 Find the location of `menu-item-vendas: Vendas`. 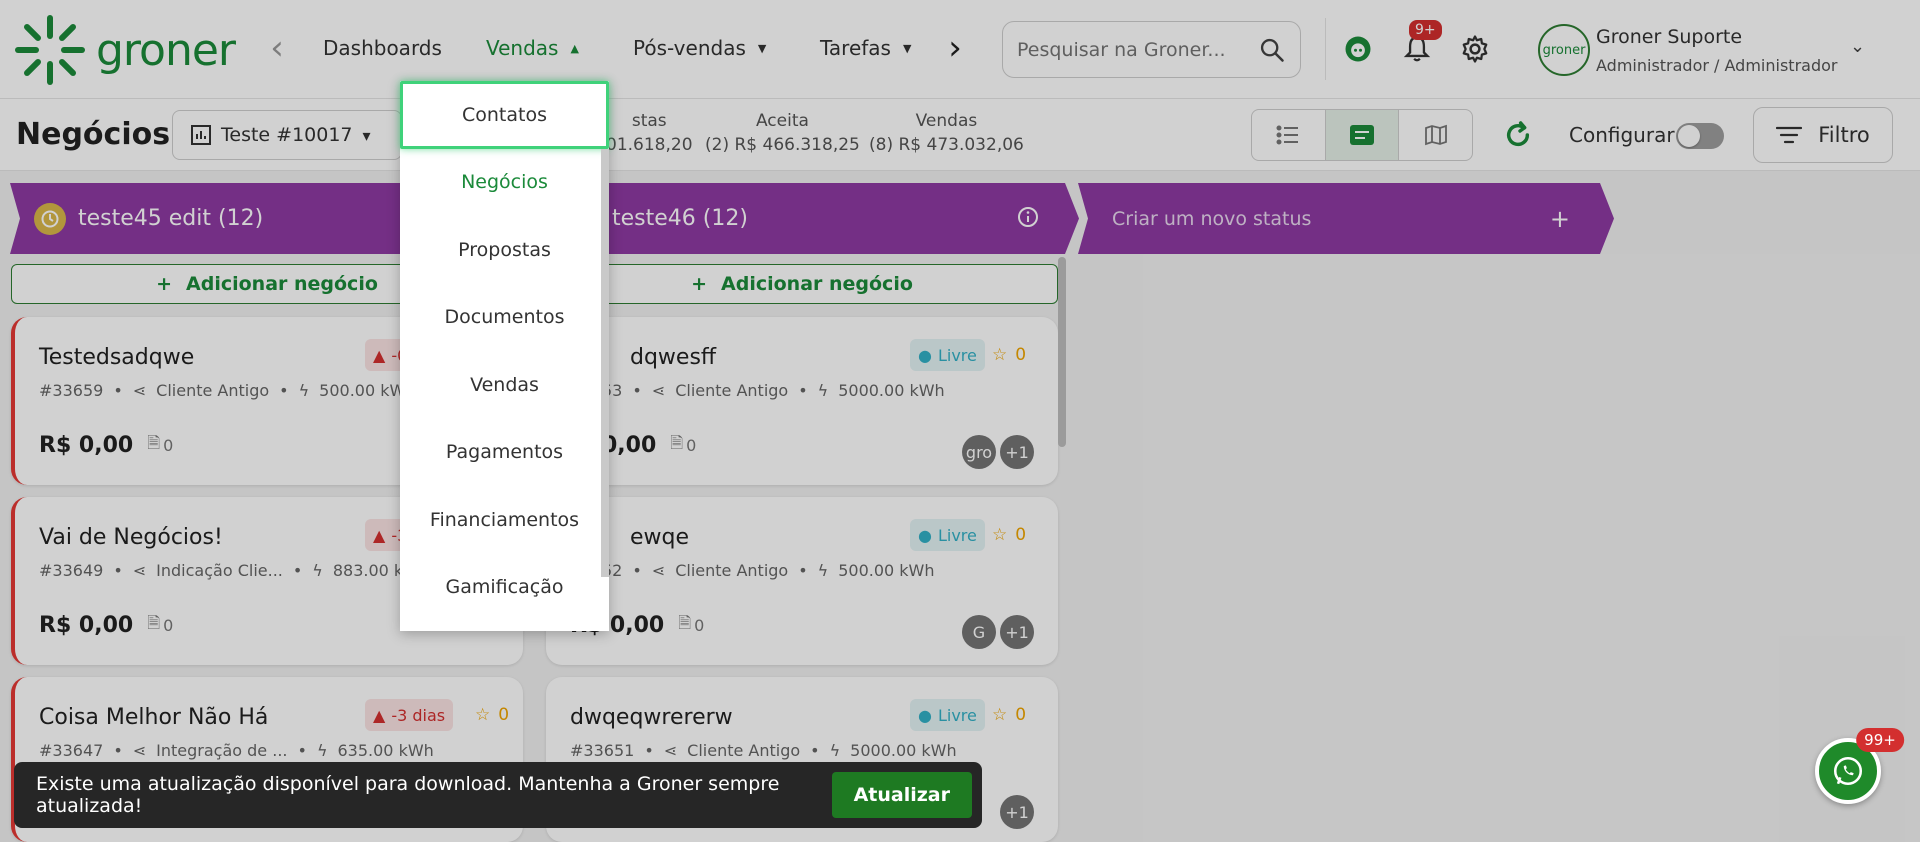

menu-item-vendas: Vendas is located at coordinates (504, 385).